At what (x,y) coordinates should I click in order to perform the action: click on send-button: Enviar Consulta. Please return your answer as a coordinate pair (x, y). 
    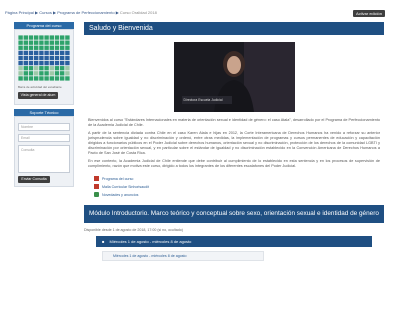
    Looking at the image, I should click on (34, 179).